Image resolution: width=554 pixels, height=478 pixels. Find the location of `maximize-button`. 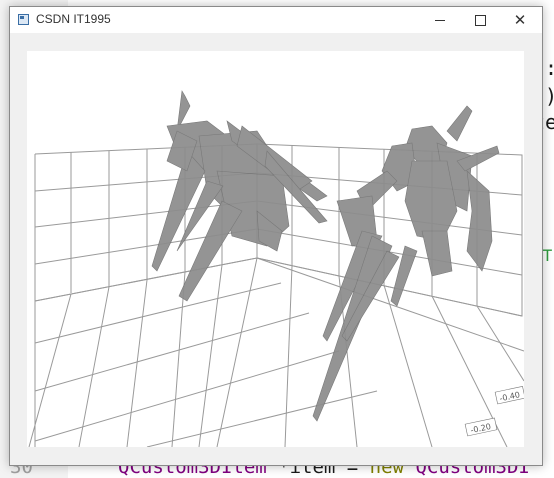

maximize-button is located at coordinates (480, 20).